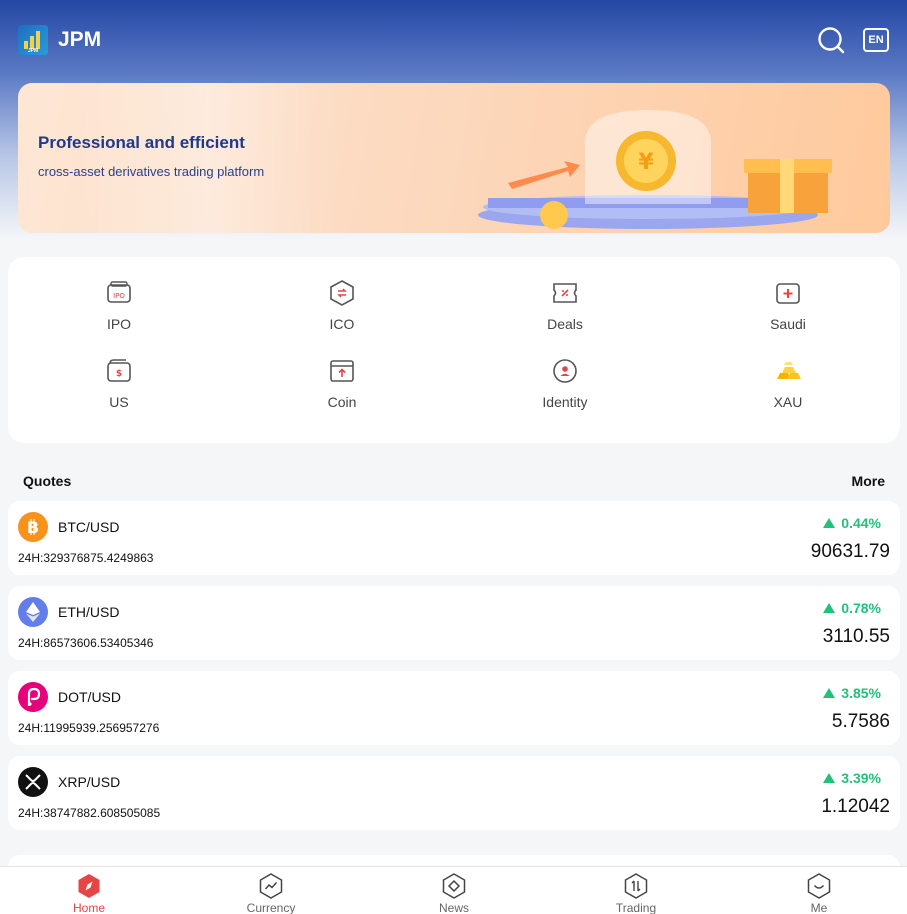  Describe the element at coordinates (453, 907) in the screenshot. I see `tab-label: News` at that location.